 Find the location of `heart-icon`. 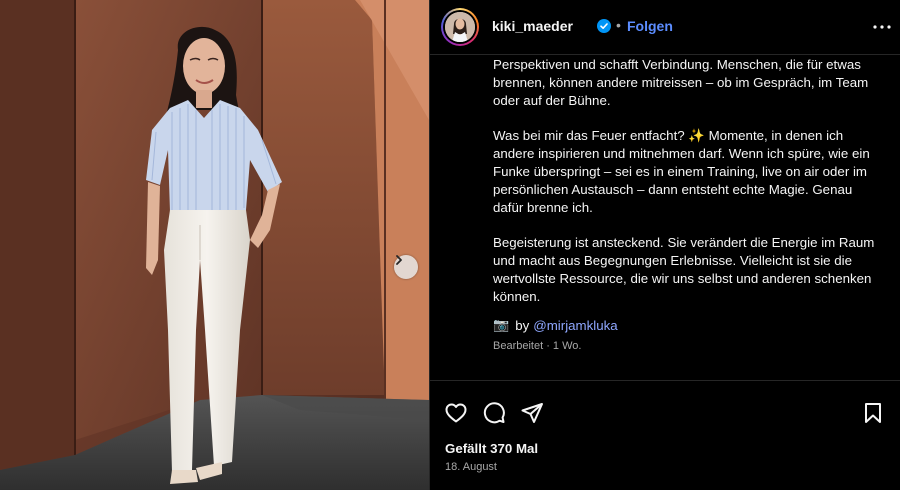

heart-icon is located at coordinates (456, 413).